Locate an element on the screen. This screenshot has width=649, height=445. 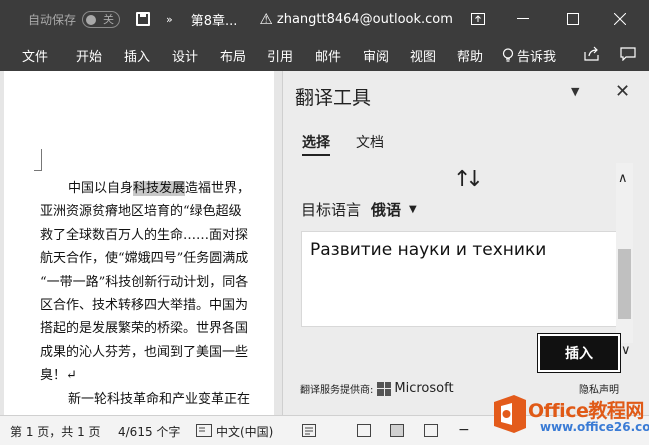
tab-insert: 插入 is located at coordinates (137, 55).